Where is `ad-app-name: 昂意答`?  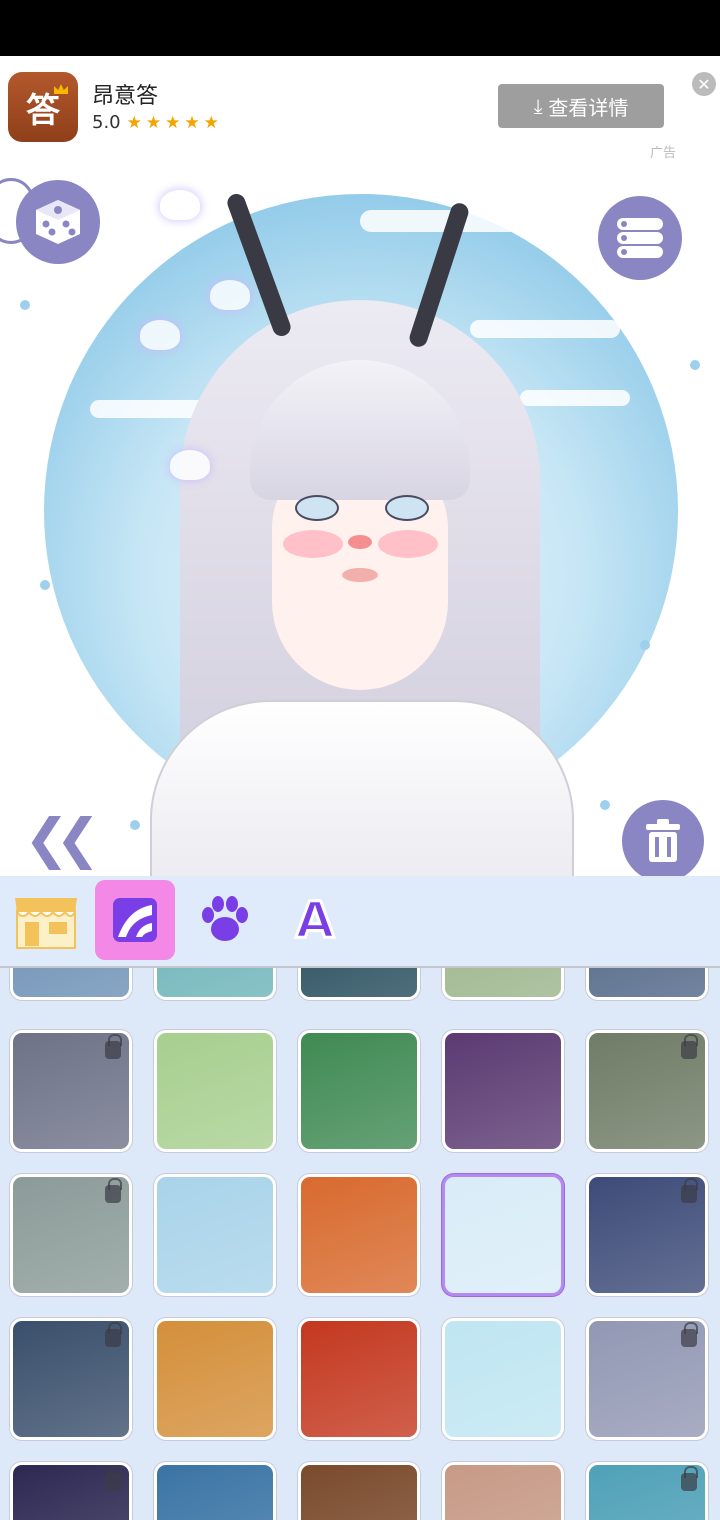
ad-app-name: 昂意答 is located at coordinates (125, 96).